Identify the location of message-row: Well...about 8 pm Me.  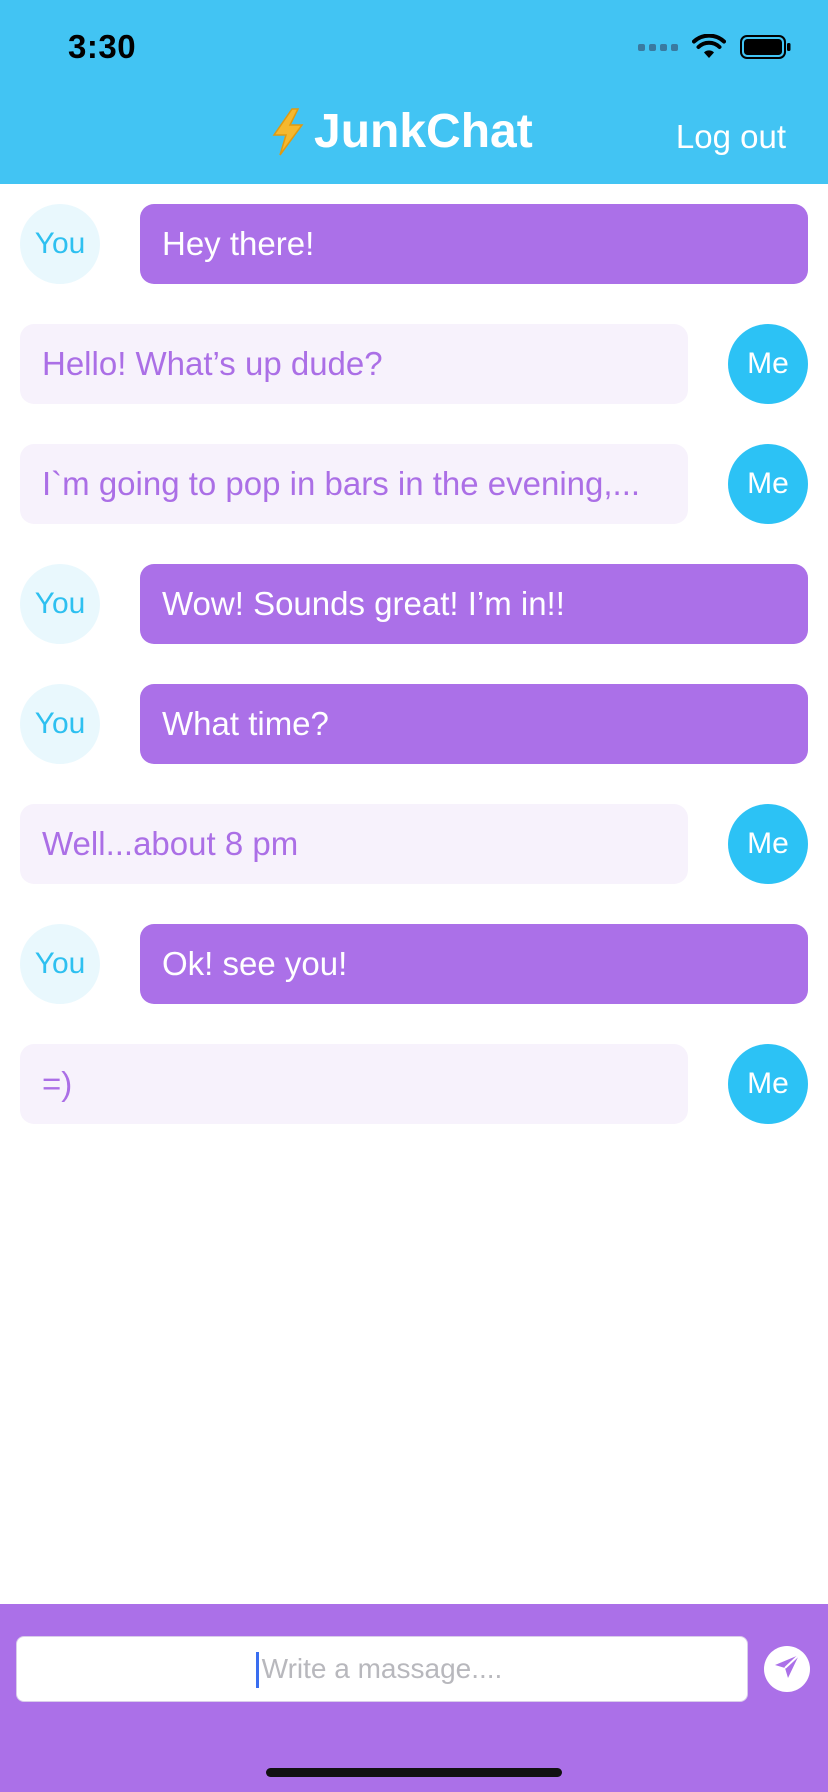
(414, 844).